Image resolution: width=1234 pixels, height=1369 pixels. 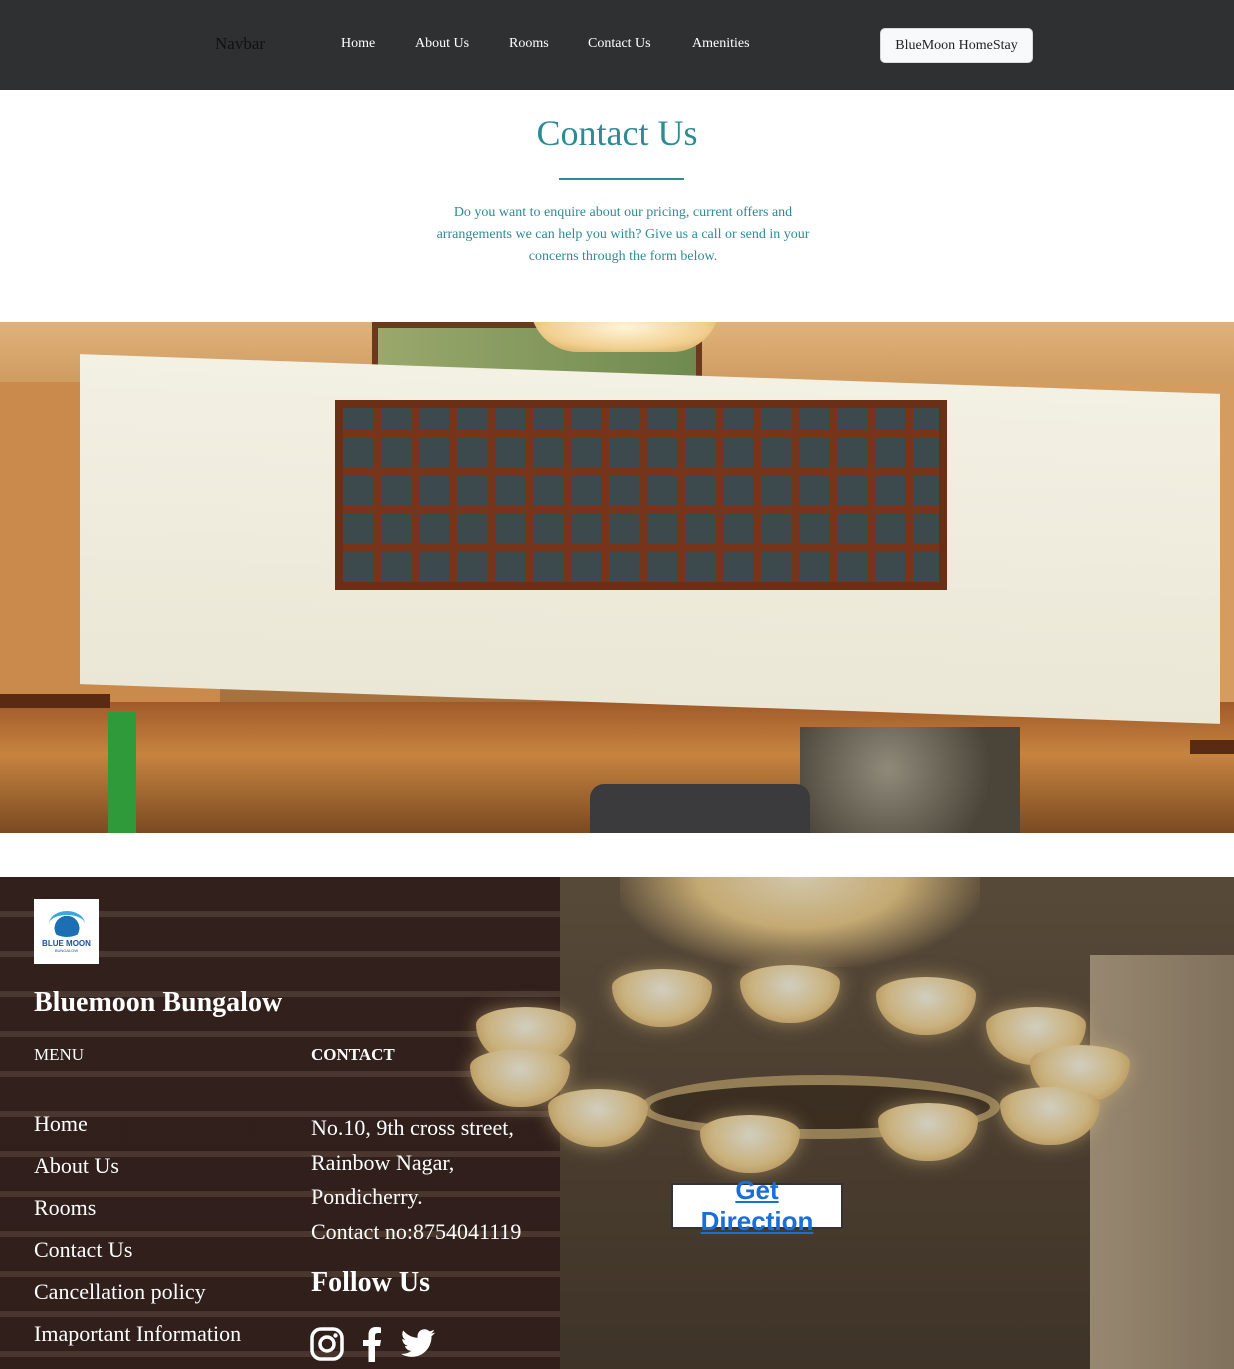 What do you see at coordinates (641, 495) in the screenshot?
I see `hero-lattice-grille` at bounding box center [641, 495].